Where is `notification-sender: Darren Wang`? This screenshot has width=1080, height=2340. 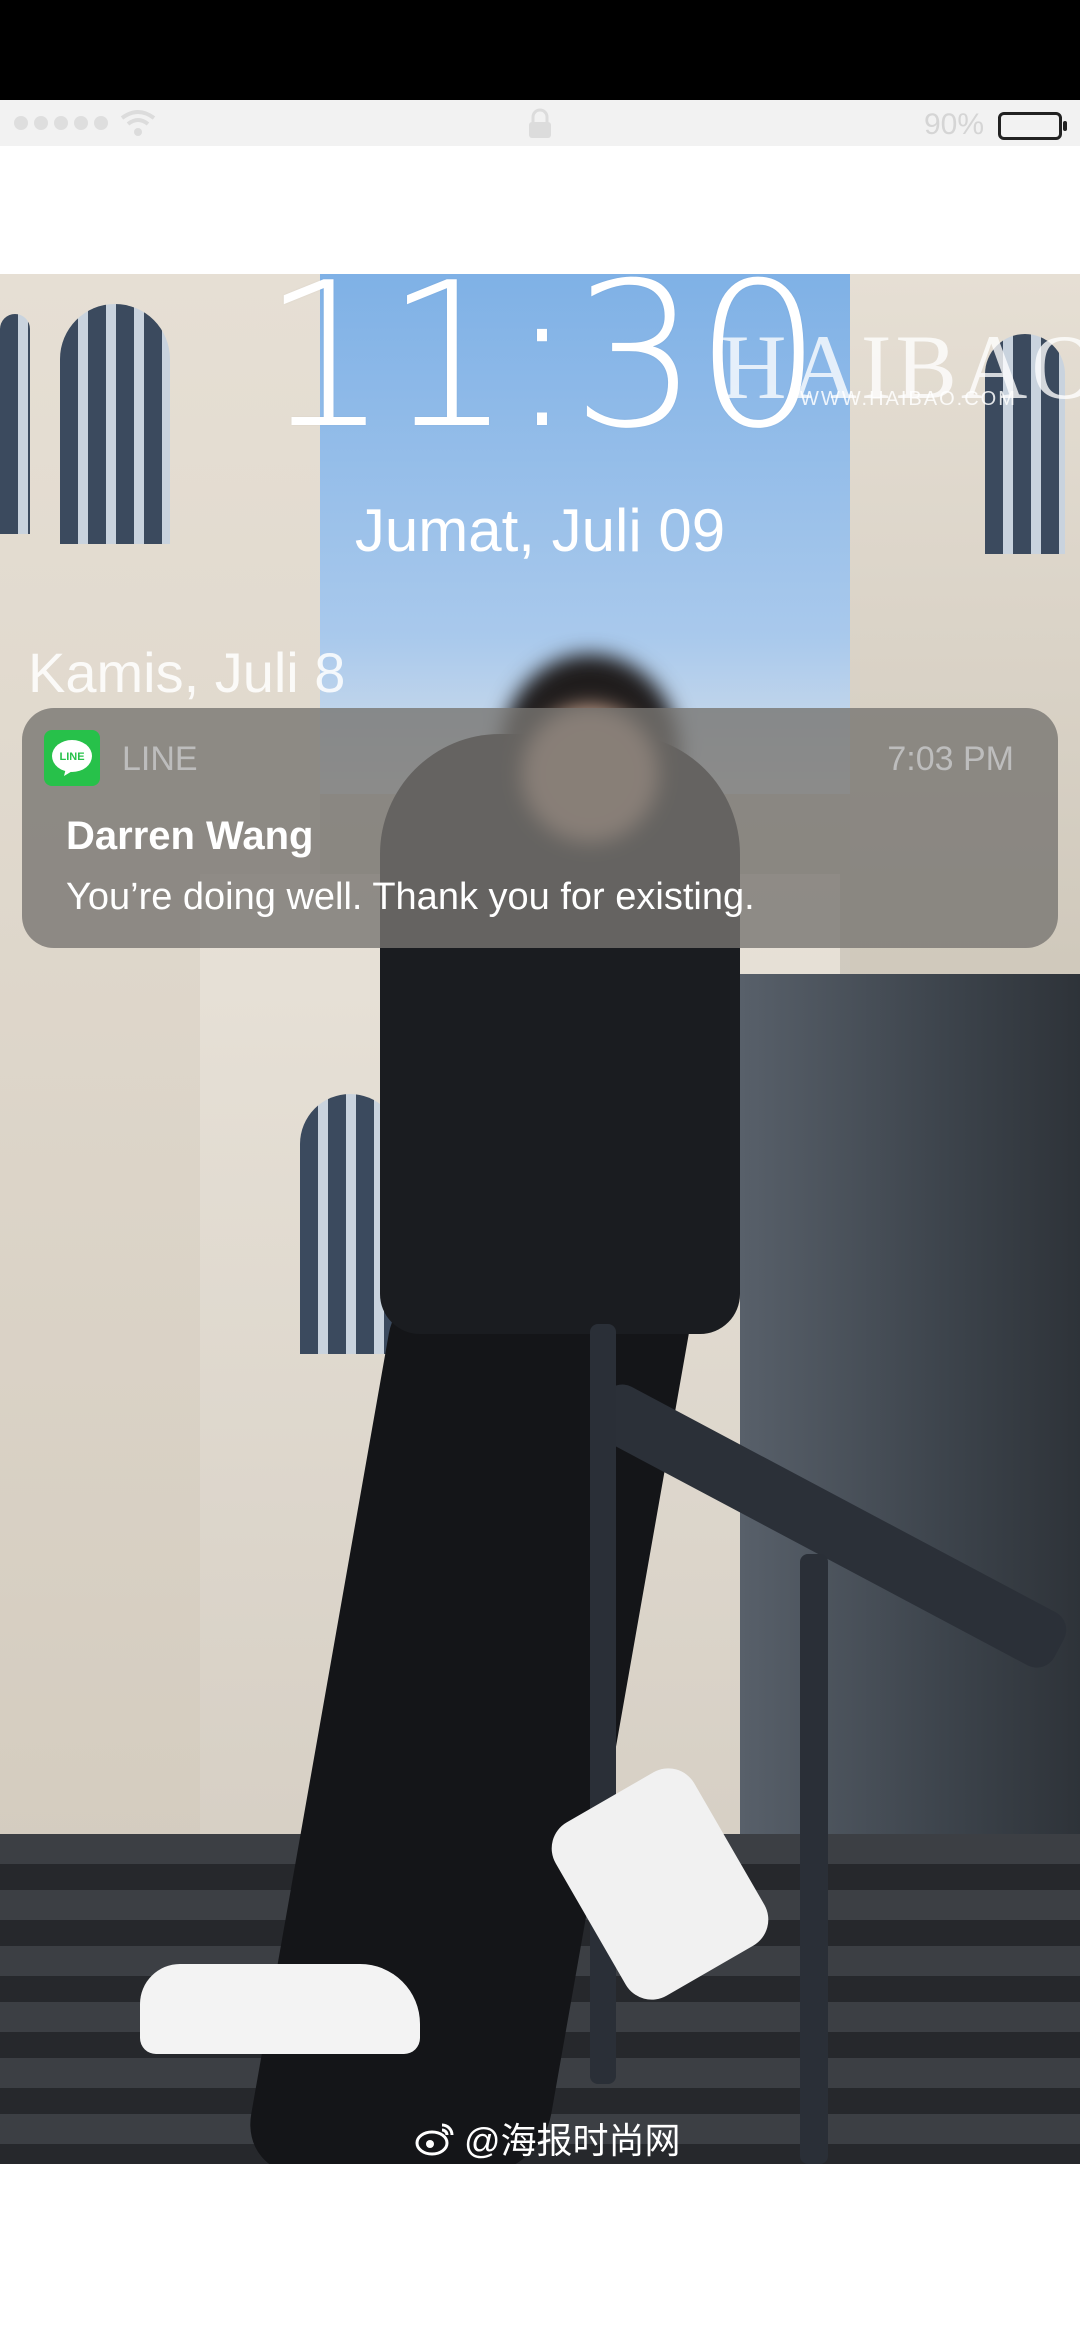
notification-sender: Darren Wang is located at coordinates (190, 836).